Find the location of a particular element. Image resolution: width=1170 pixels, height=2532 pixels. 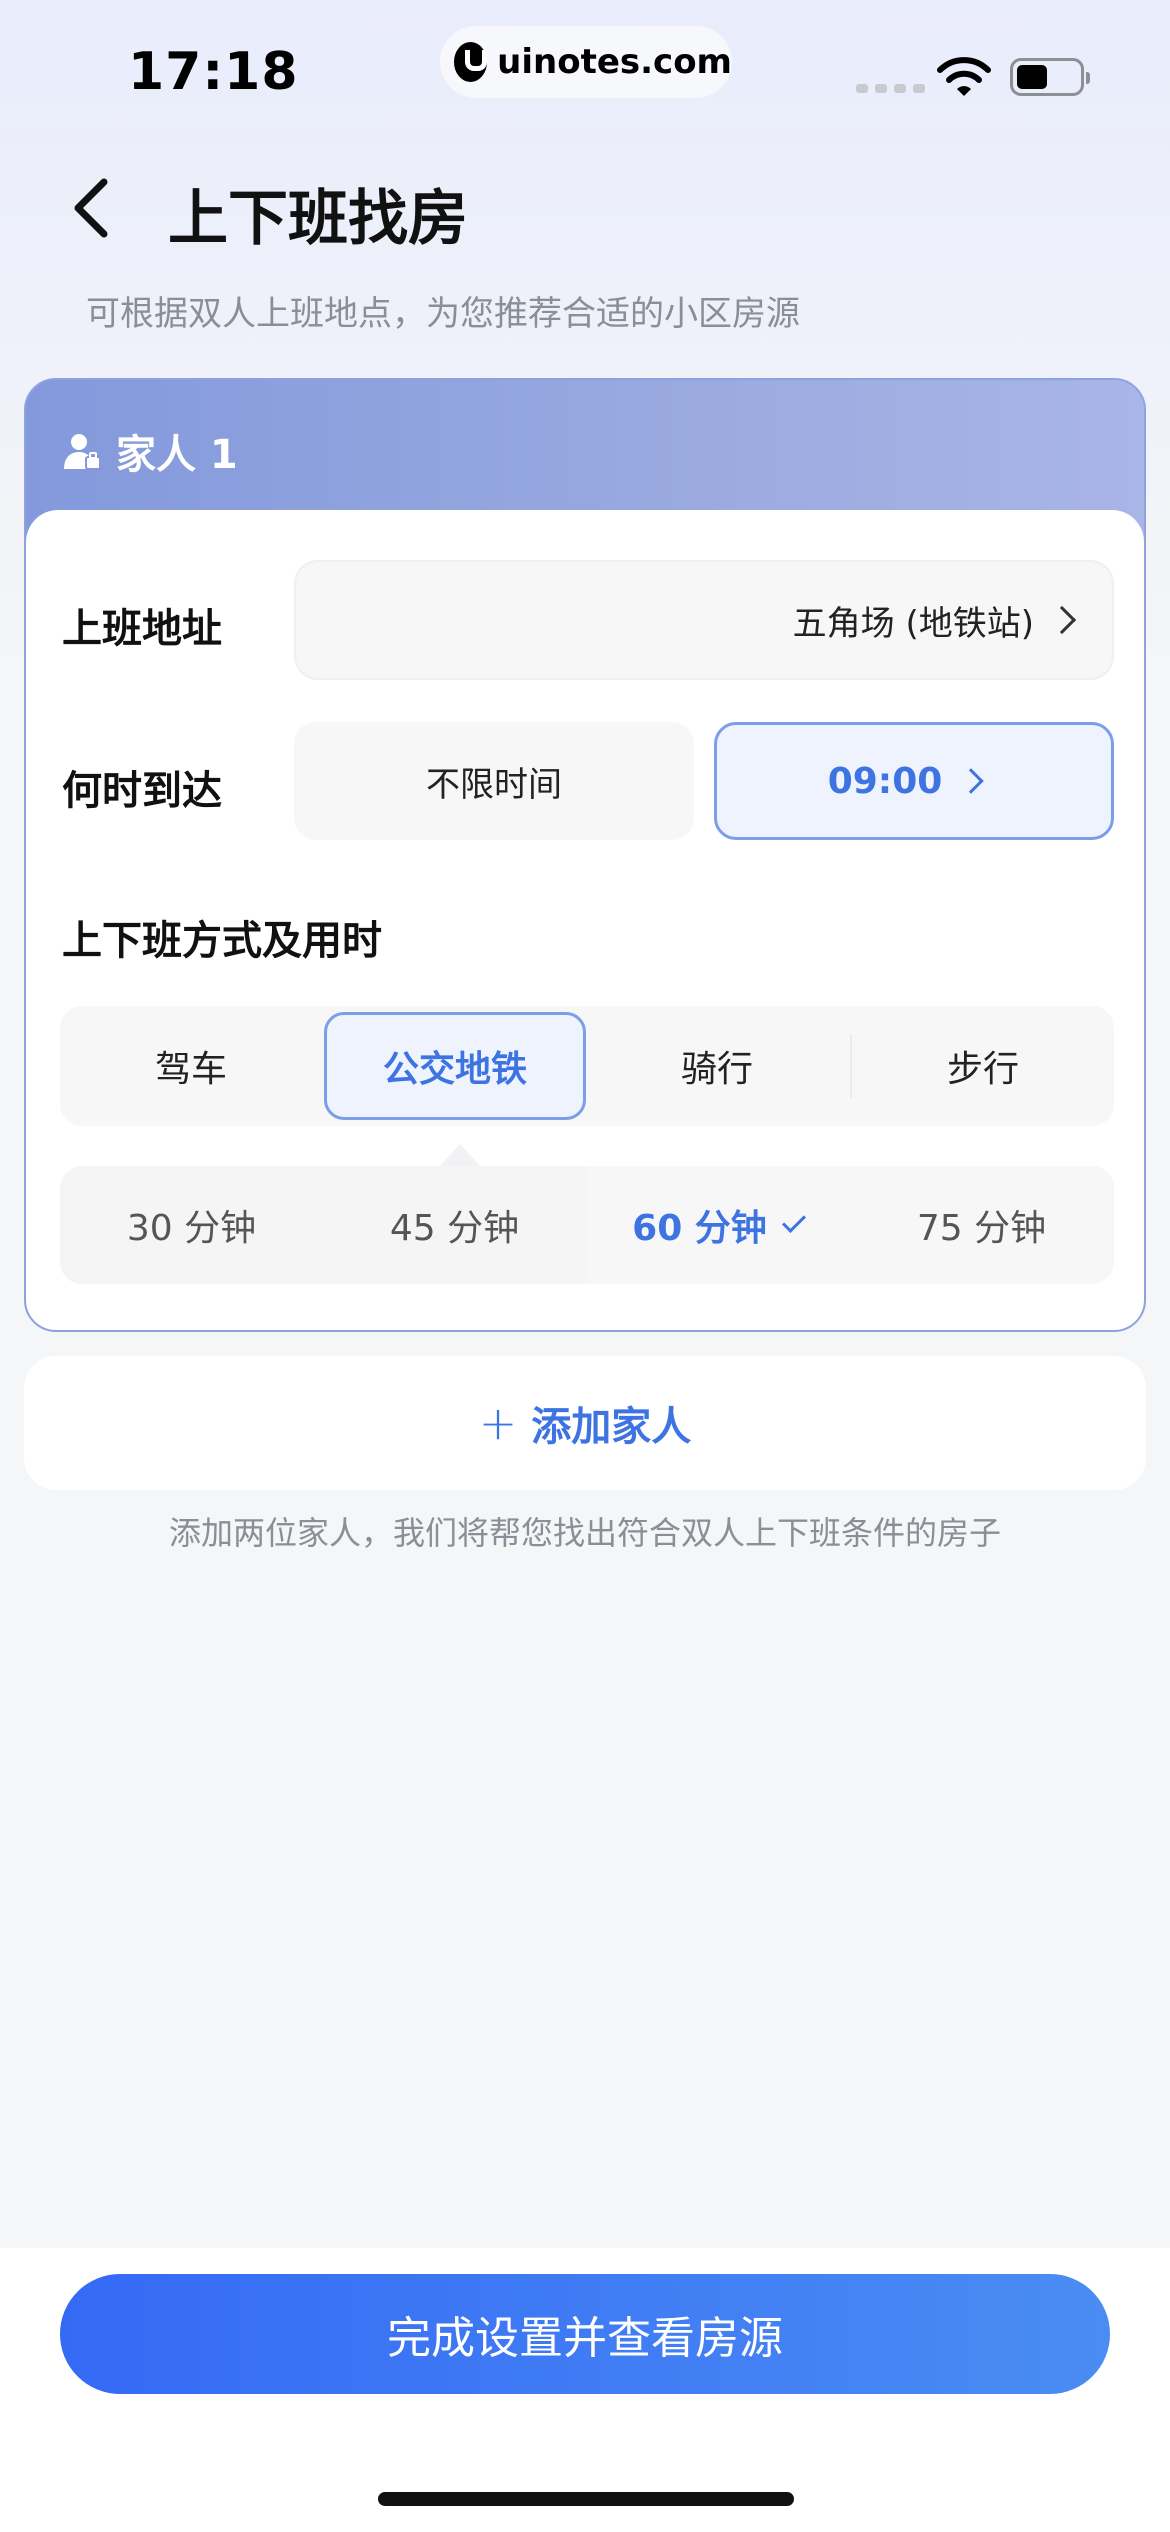

commute-section-title: 上下班方式及用时 is located at coordinates (222, 941).